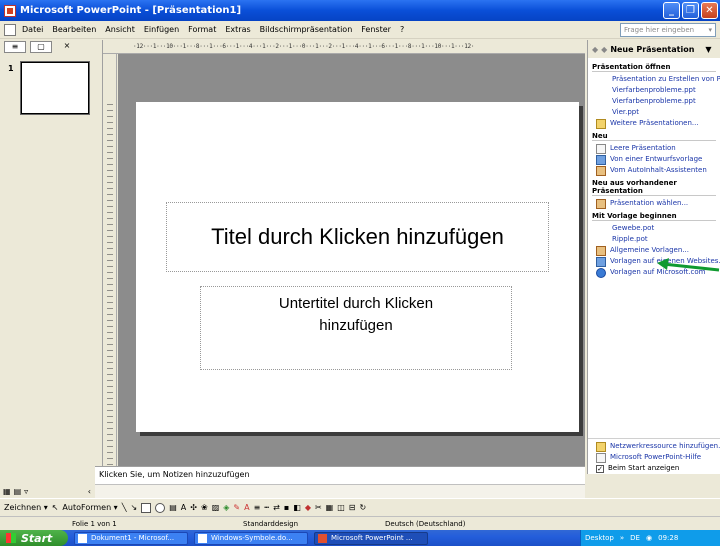 The height and width of the screenshot is (546, 720). Describe the element at coordinates (668, 30) in the screenshot. I see `help-search-input: Frage hier eingeben ▾` at that location.